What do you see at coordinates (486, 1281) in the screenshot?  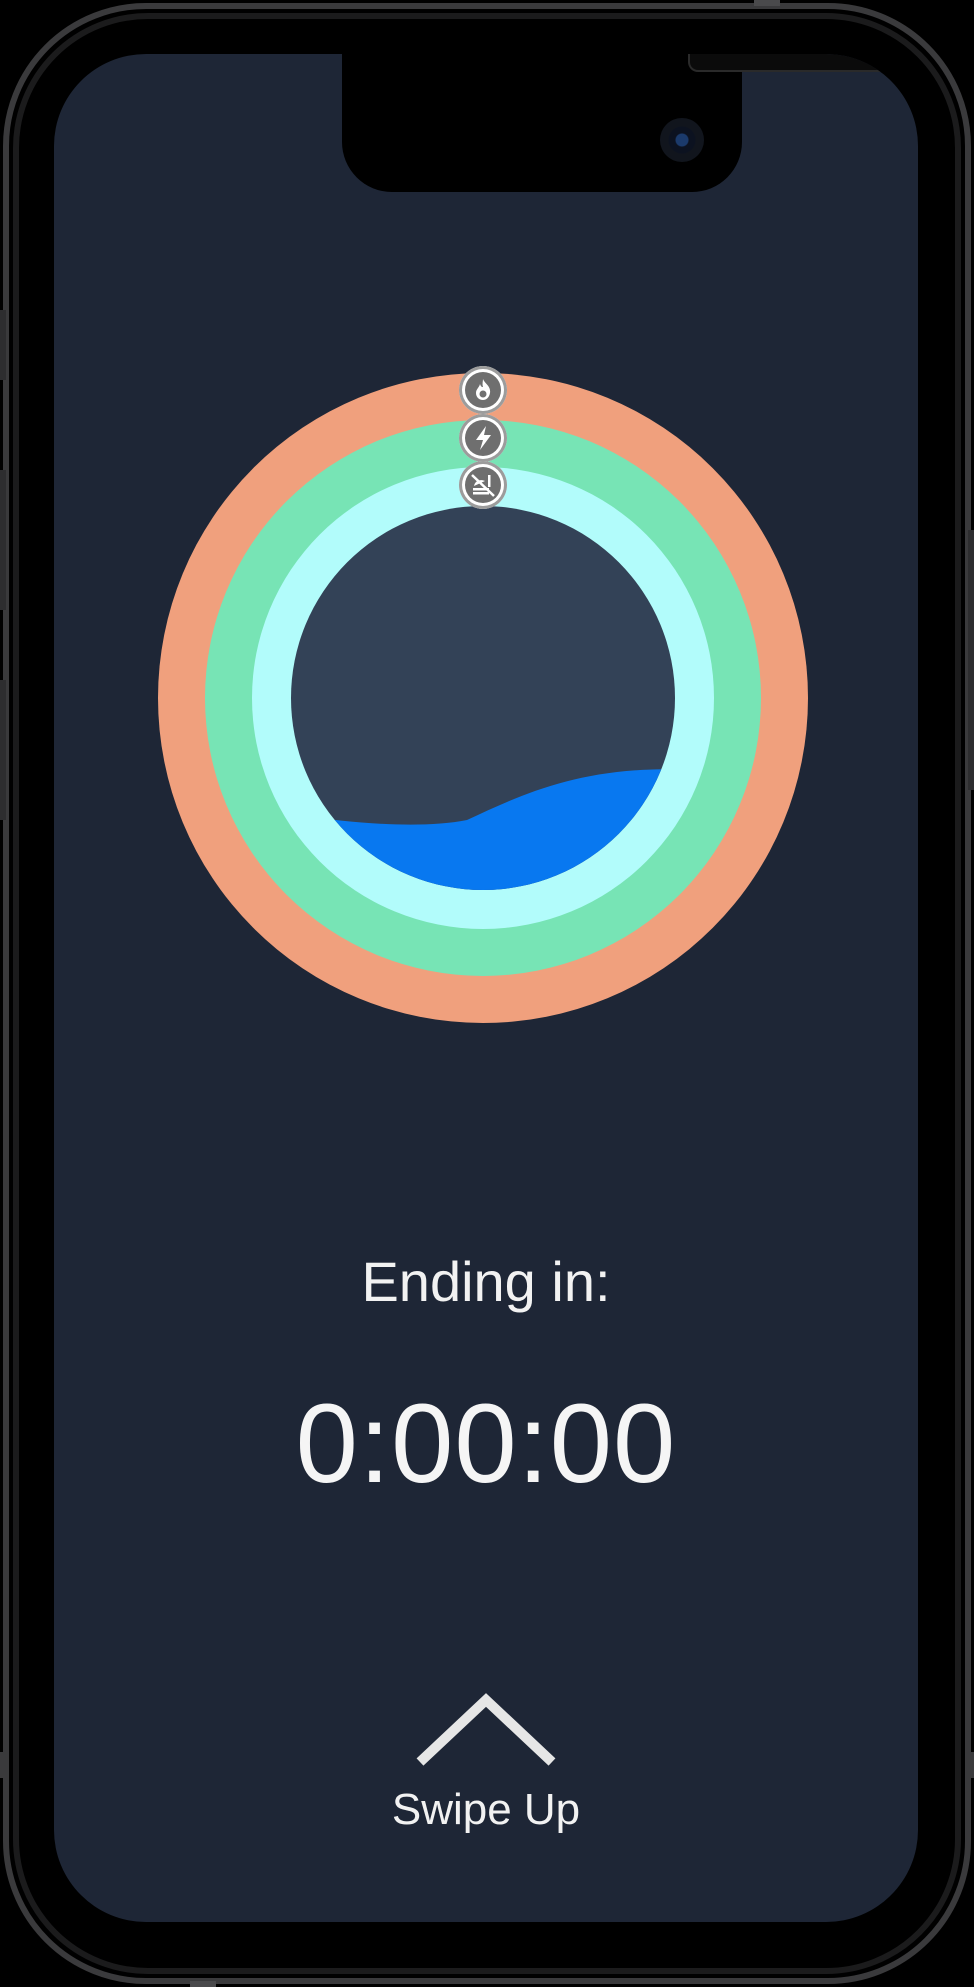 I see `countdown-label: Ending in:` at bounding box center [486, 1281].